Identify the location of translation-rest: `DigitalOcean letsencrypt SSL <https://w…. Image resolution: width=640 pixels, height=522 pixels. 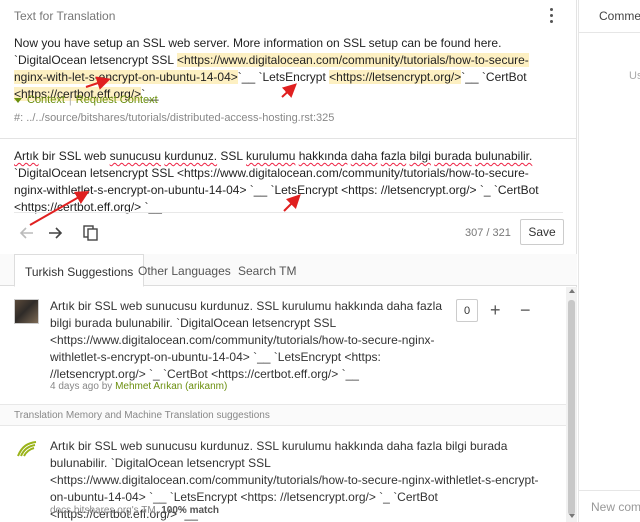
(276, 190).